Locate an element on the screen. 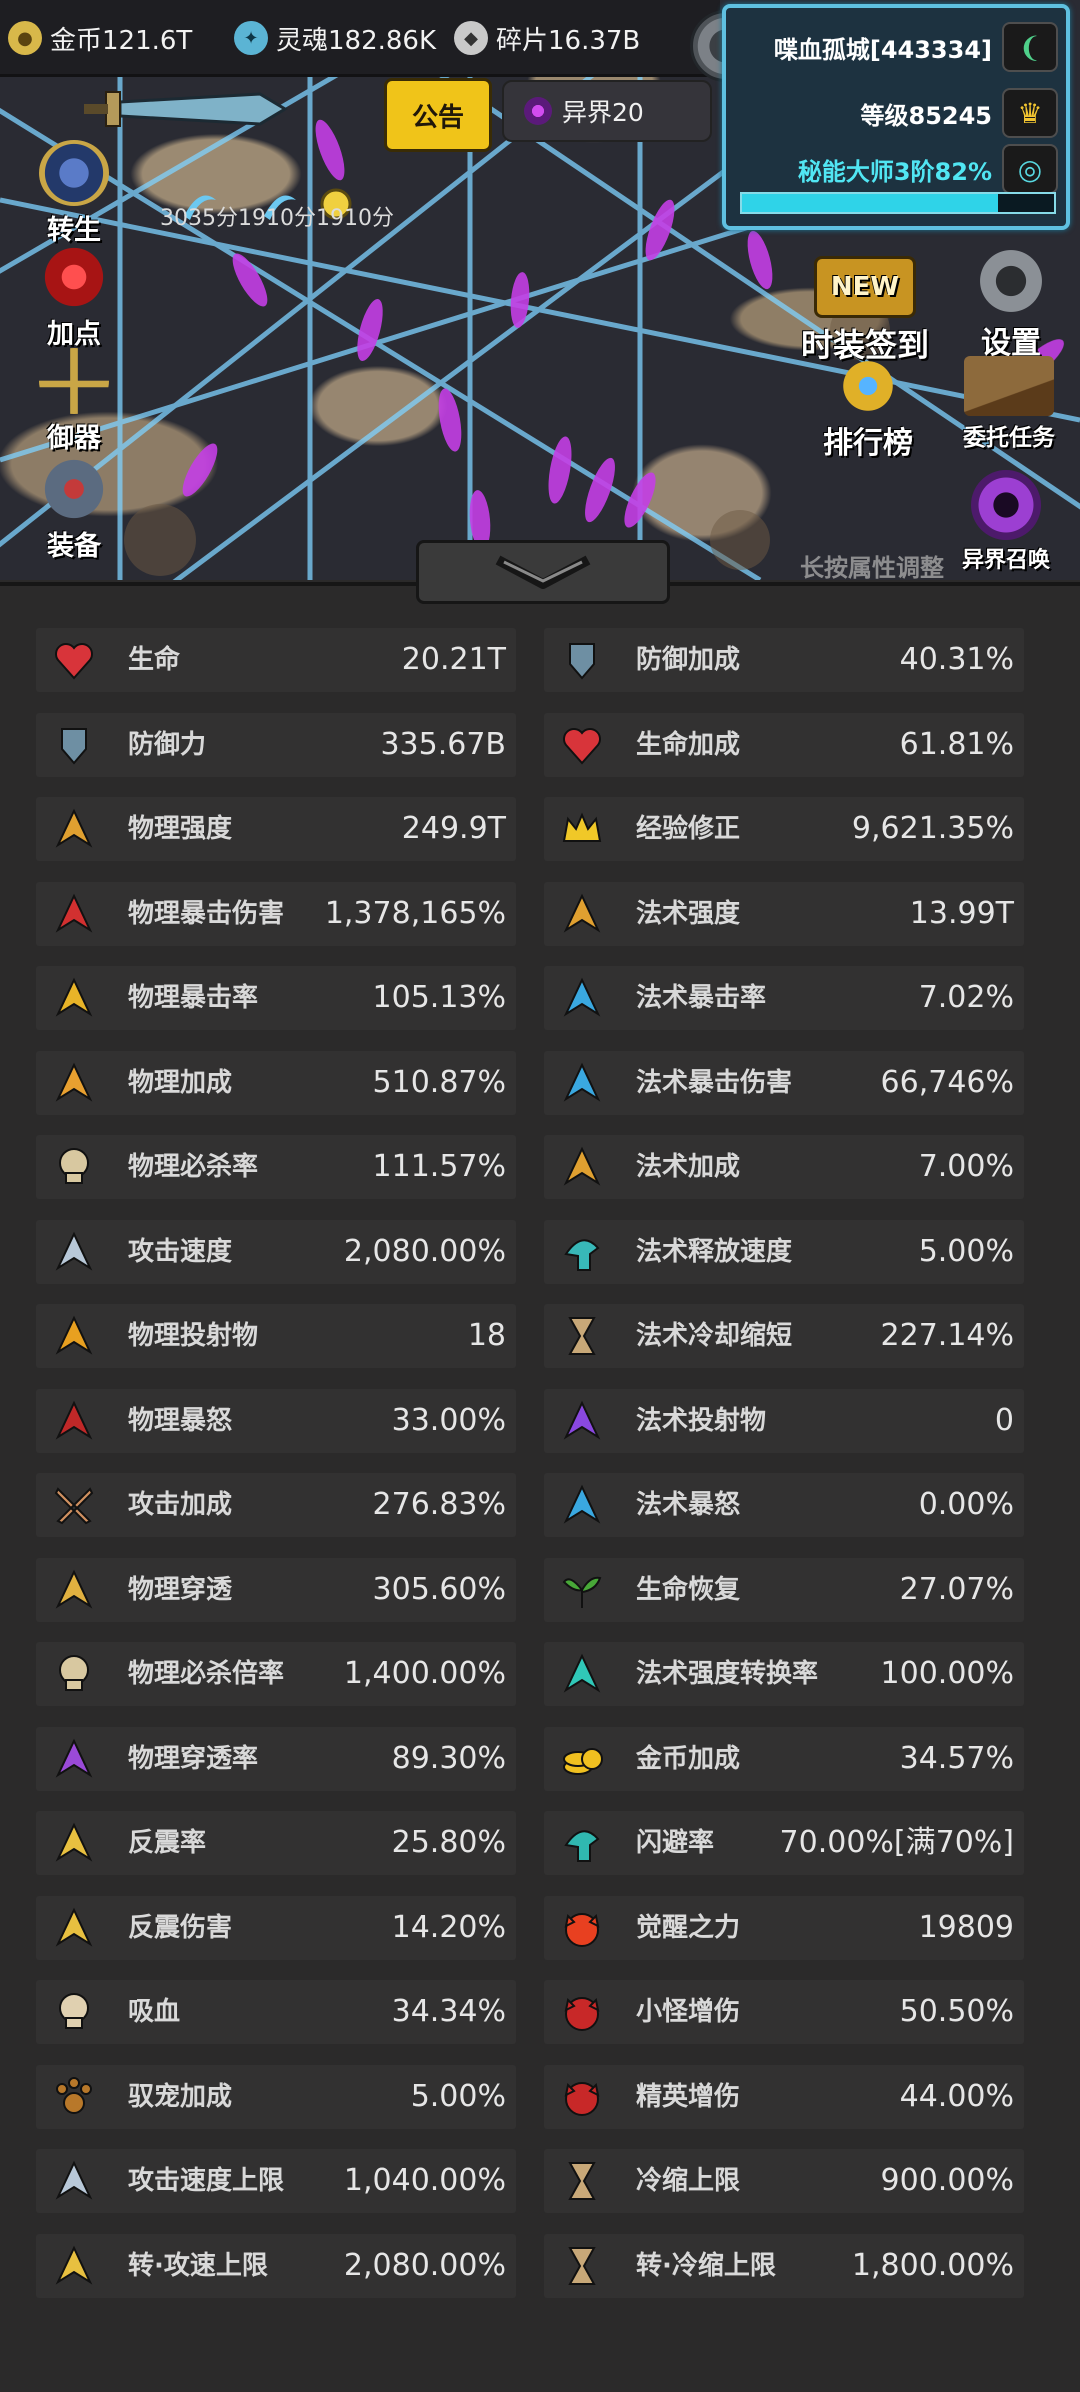 The image size is (1080, 2392). hourglass-icon is located at coordinates (582, 1336).